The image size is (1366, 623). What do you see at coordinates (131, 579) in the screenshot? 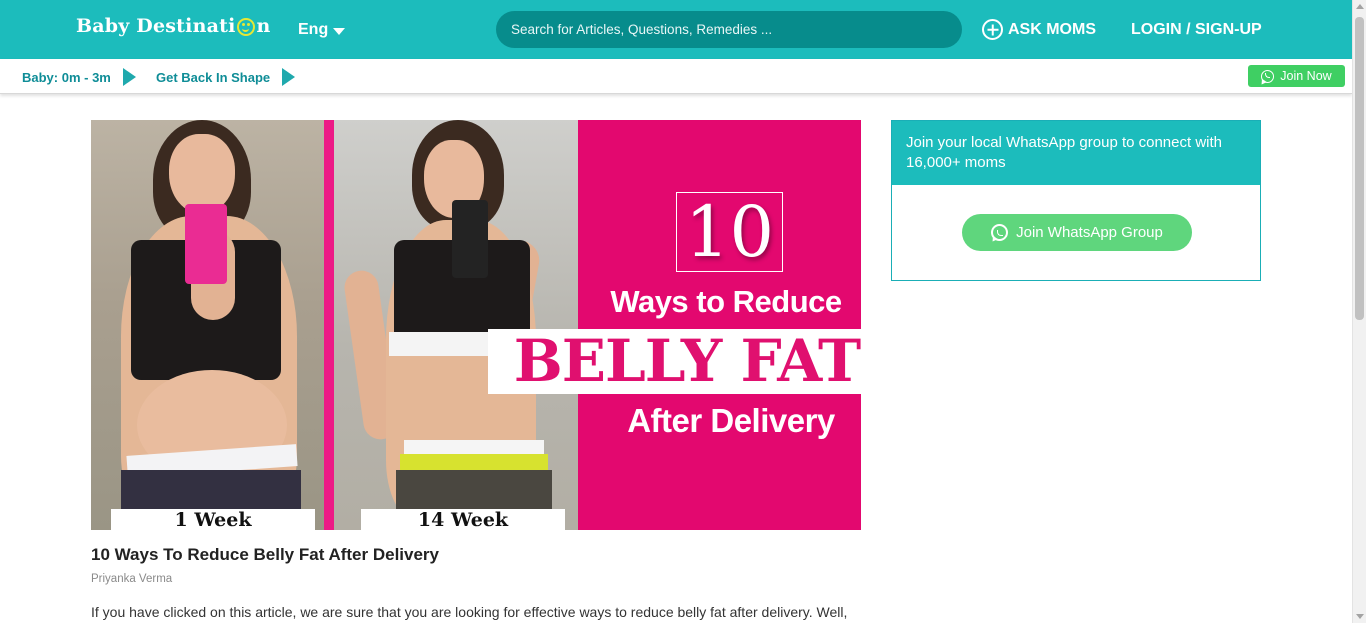
I see `article-author: Priyanka Verma` at bounding box center [131, 579].